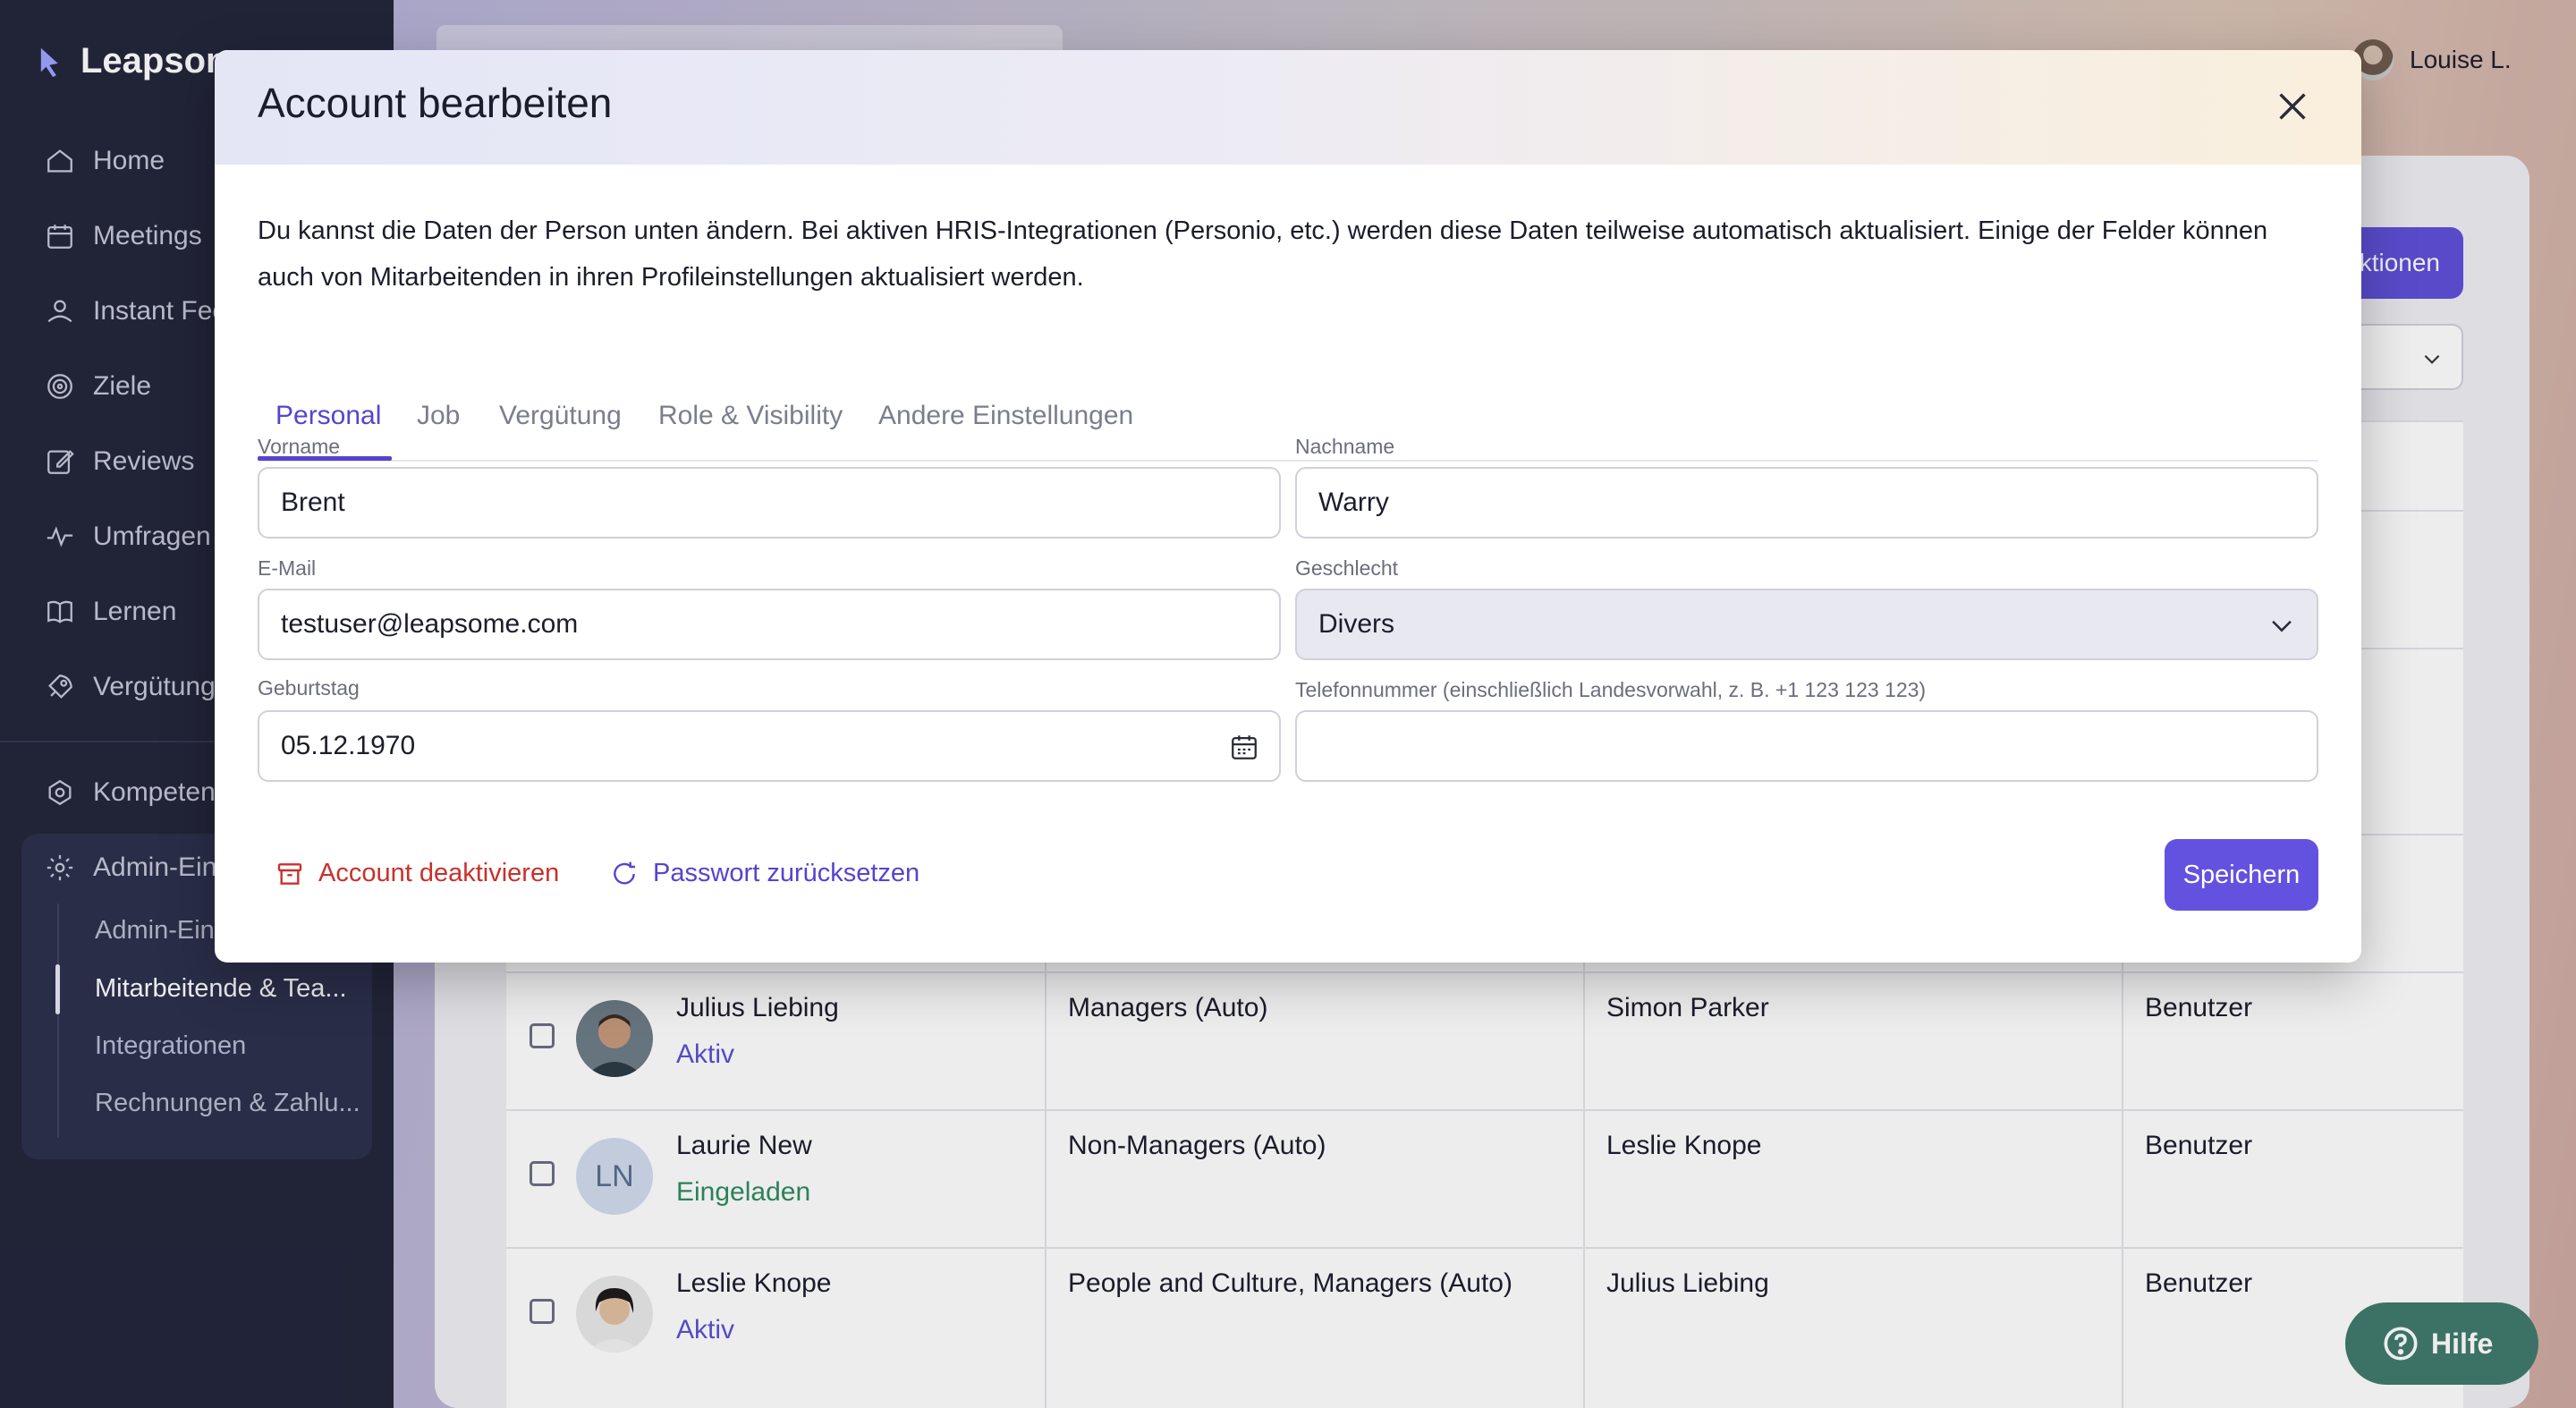 The image size is (2576, 1408). What do you see at coordinates (1288, 461) in the screenshot?
I see `tabs-divider` at bounding box center [1288, 461].